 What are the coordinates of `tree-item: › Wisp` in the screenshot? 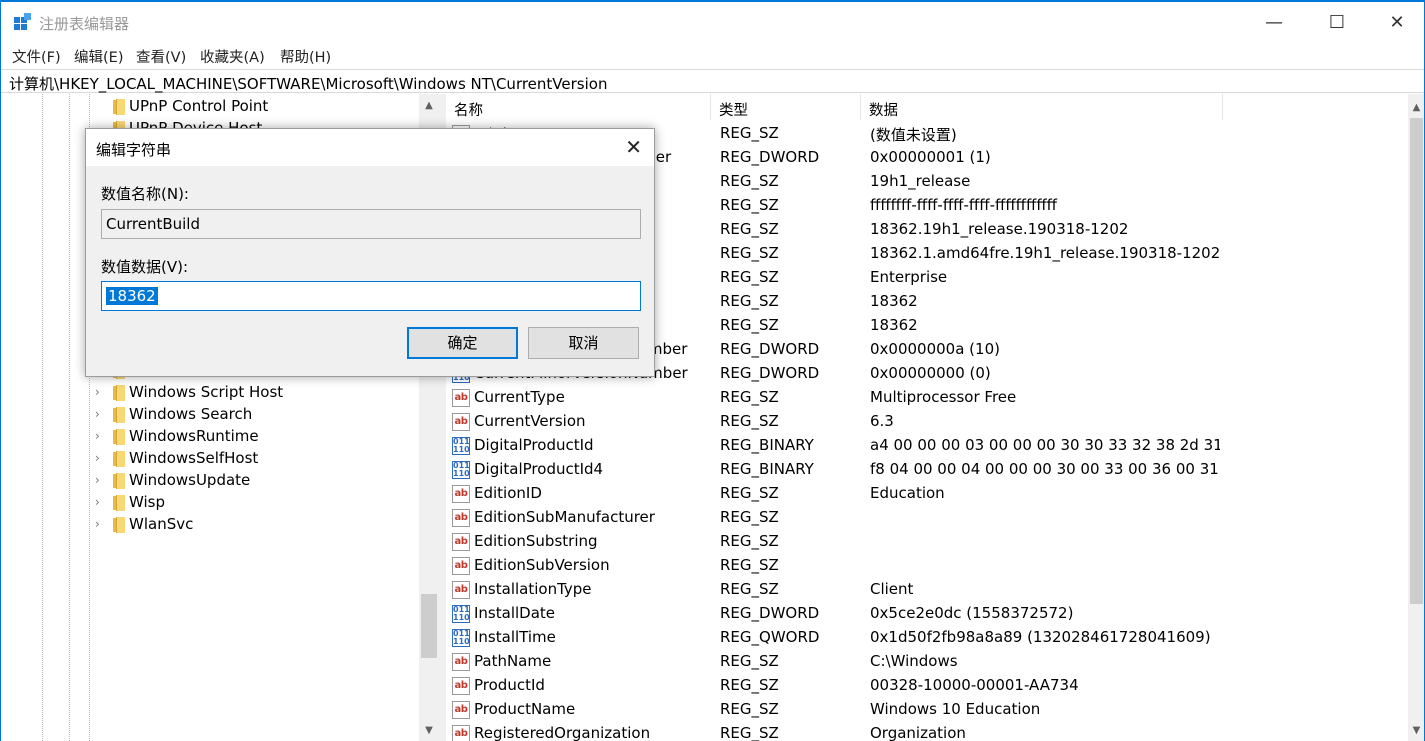 It's located at (211, 503).